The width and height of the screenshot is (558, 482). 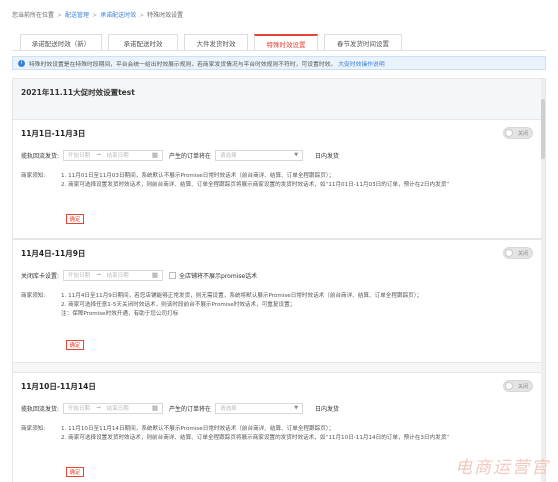 I want to click on notice-help-link: 大促时效操作说明, so click(x=361, y=63).